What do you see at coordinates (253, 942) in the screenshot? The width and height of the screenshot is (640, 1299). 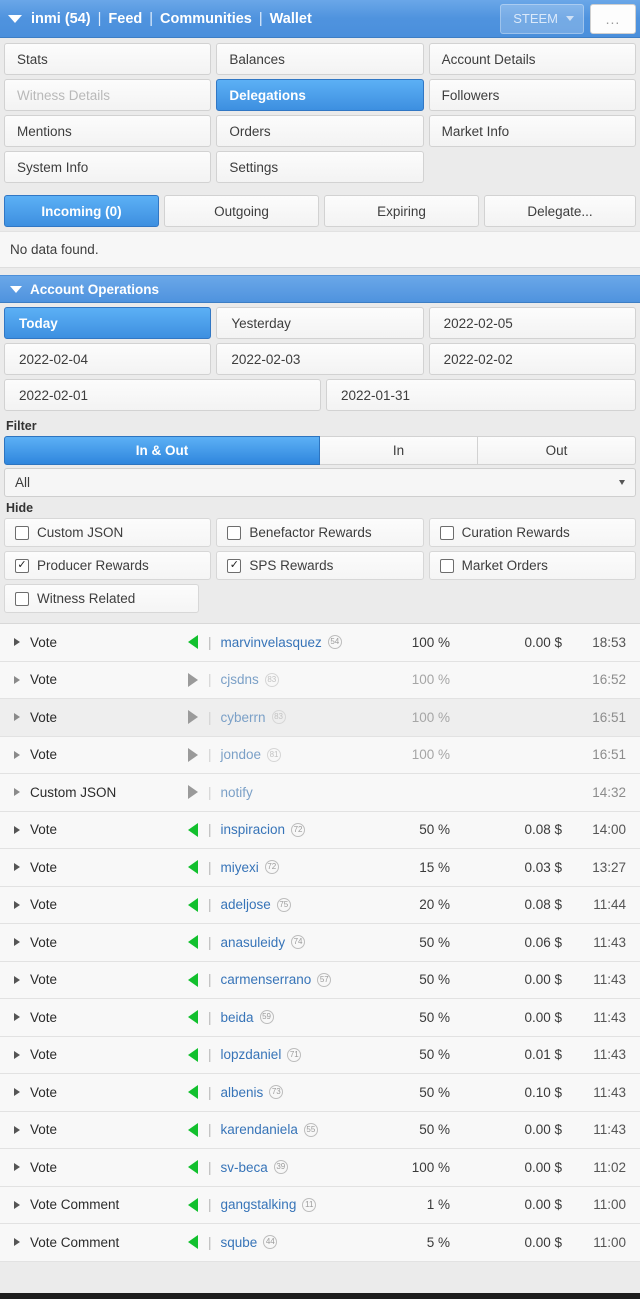 I see `account-link: anasuleidy` at bounding box center [253, 942].